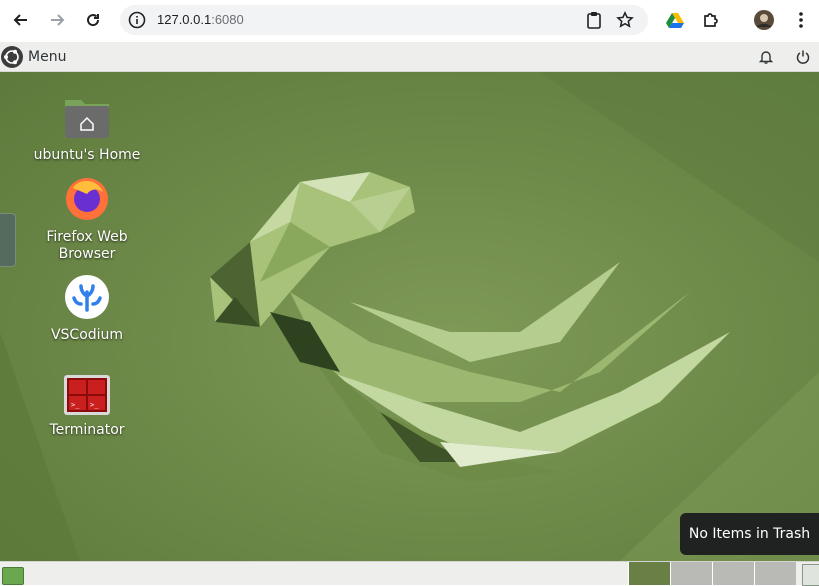 This screenshot has width=819, height=586. I want to click on extensions-puzzle-icon, so click(711, 20).